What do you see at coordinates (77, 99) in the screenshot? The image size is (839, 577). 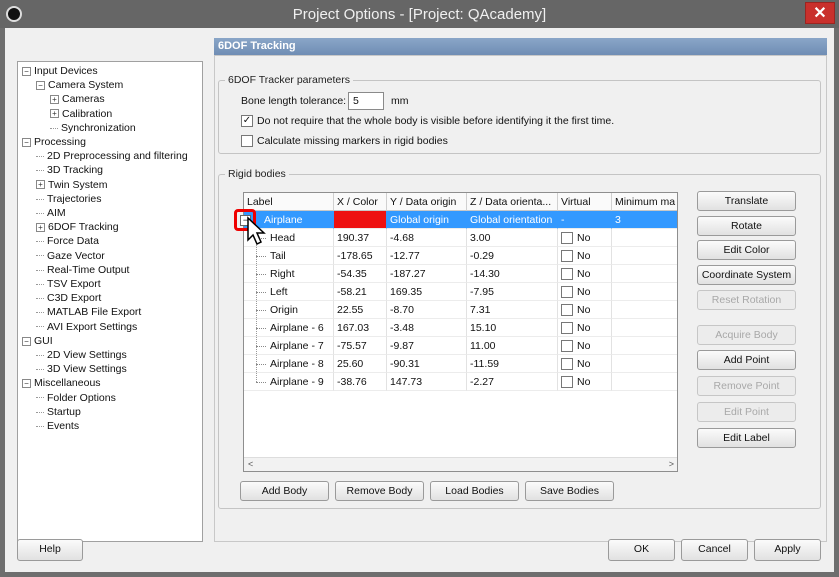 I see `tree-item: + Cameras` at bounding box center [77, 99].